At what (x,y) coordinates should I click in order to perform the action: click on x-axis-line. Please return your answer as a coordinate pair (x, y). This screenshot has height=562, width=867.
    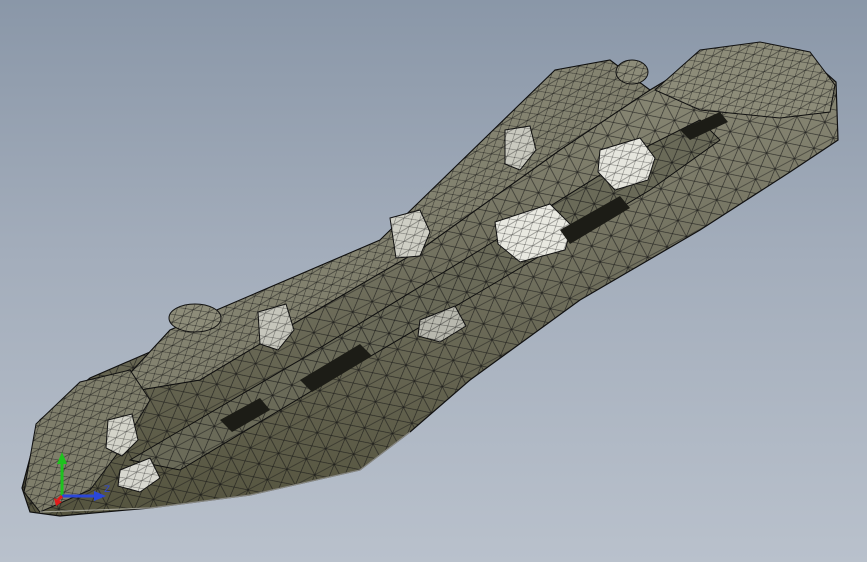
    Looking at the image, I should click on (60, 498).